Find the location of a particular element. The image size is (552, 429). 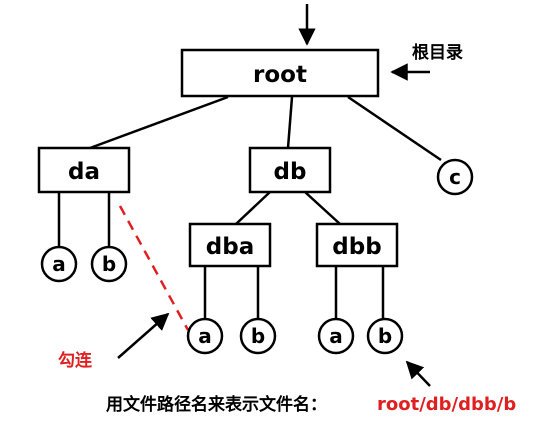

edge-db-dbb is located at coordinates (322, 208).